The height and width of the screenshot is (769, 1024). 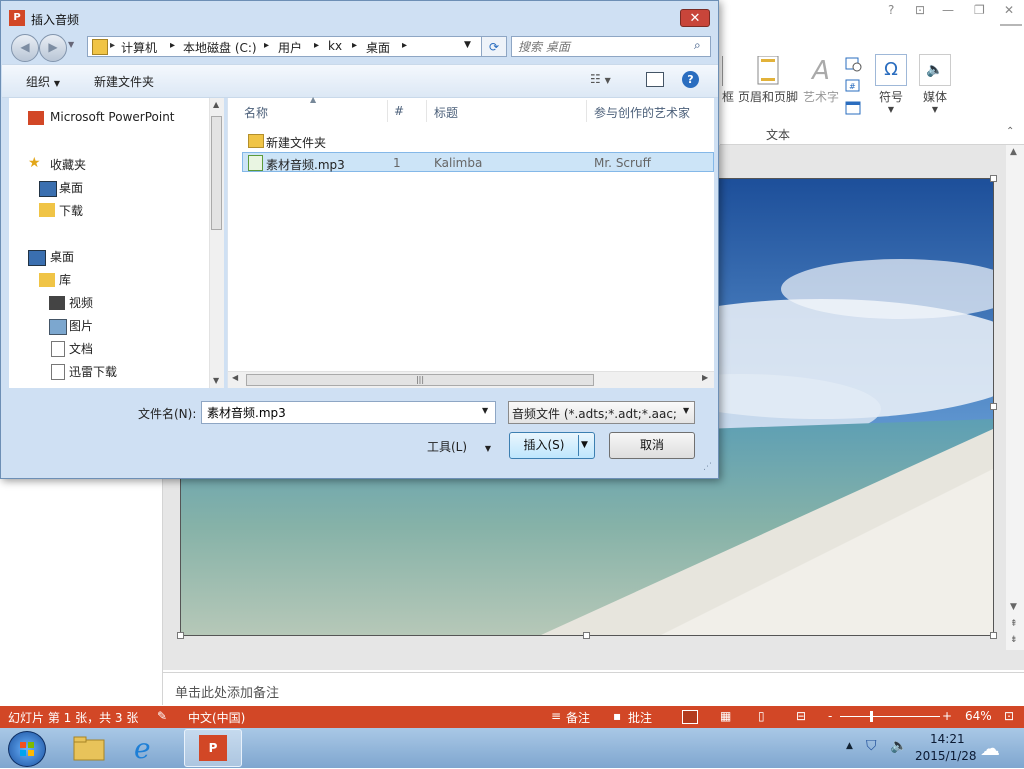 What do you see at coordinates (600, 79) in the screenshot?
I see `view-options-icon: ☷ ▼` at bounding box center [600, 79].